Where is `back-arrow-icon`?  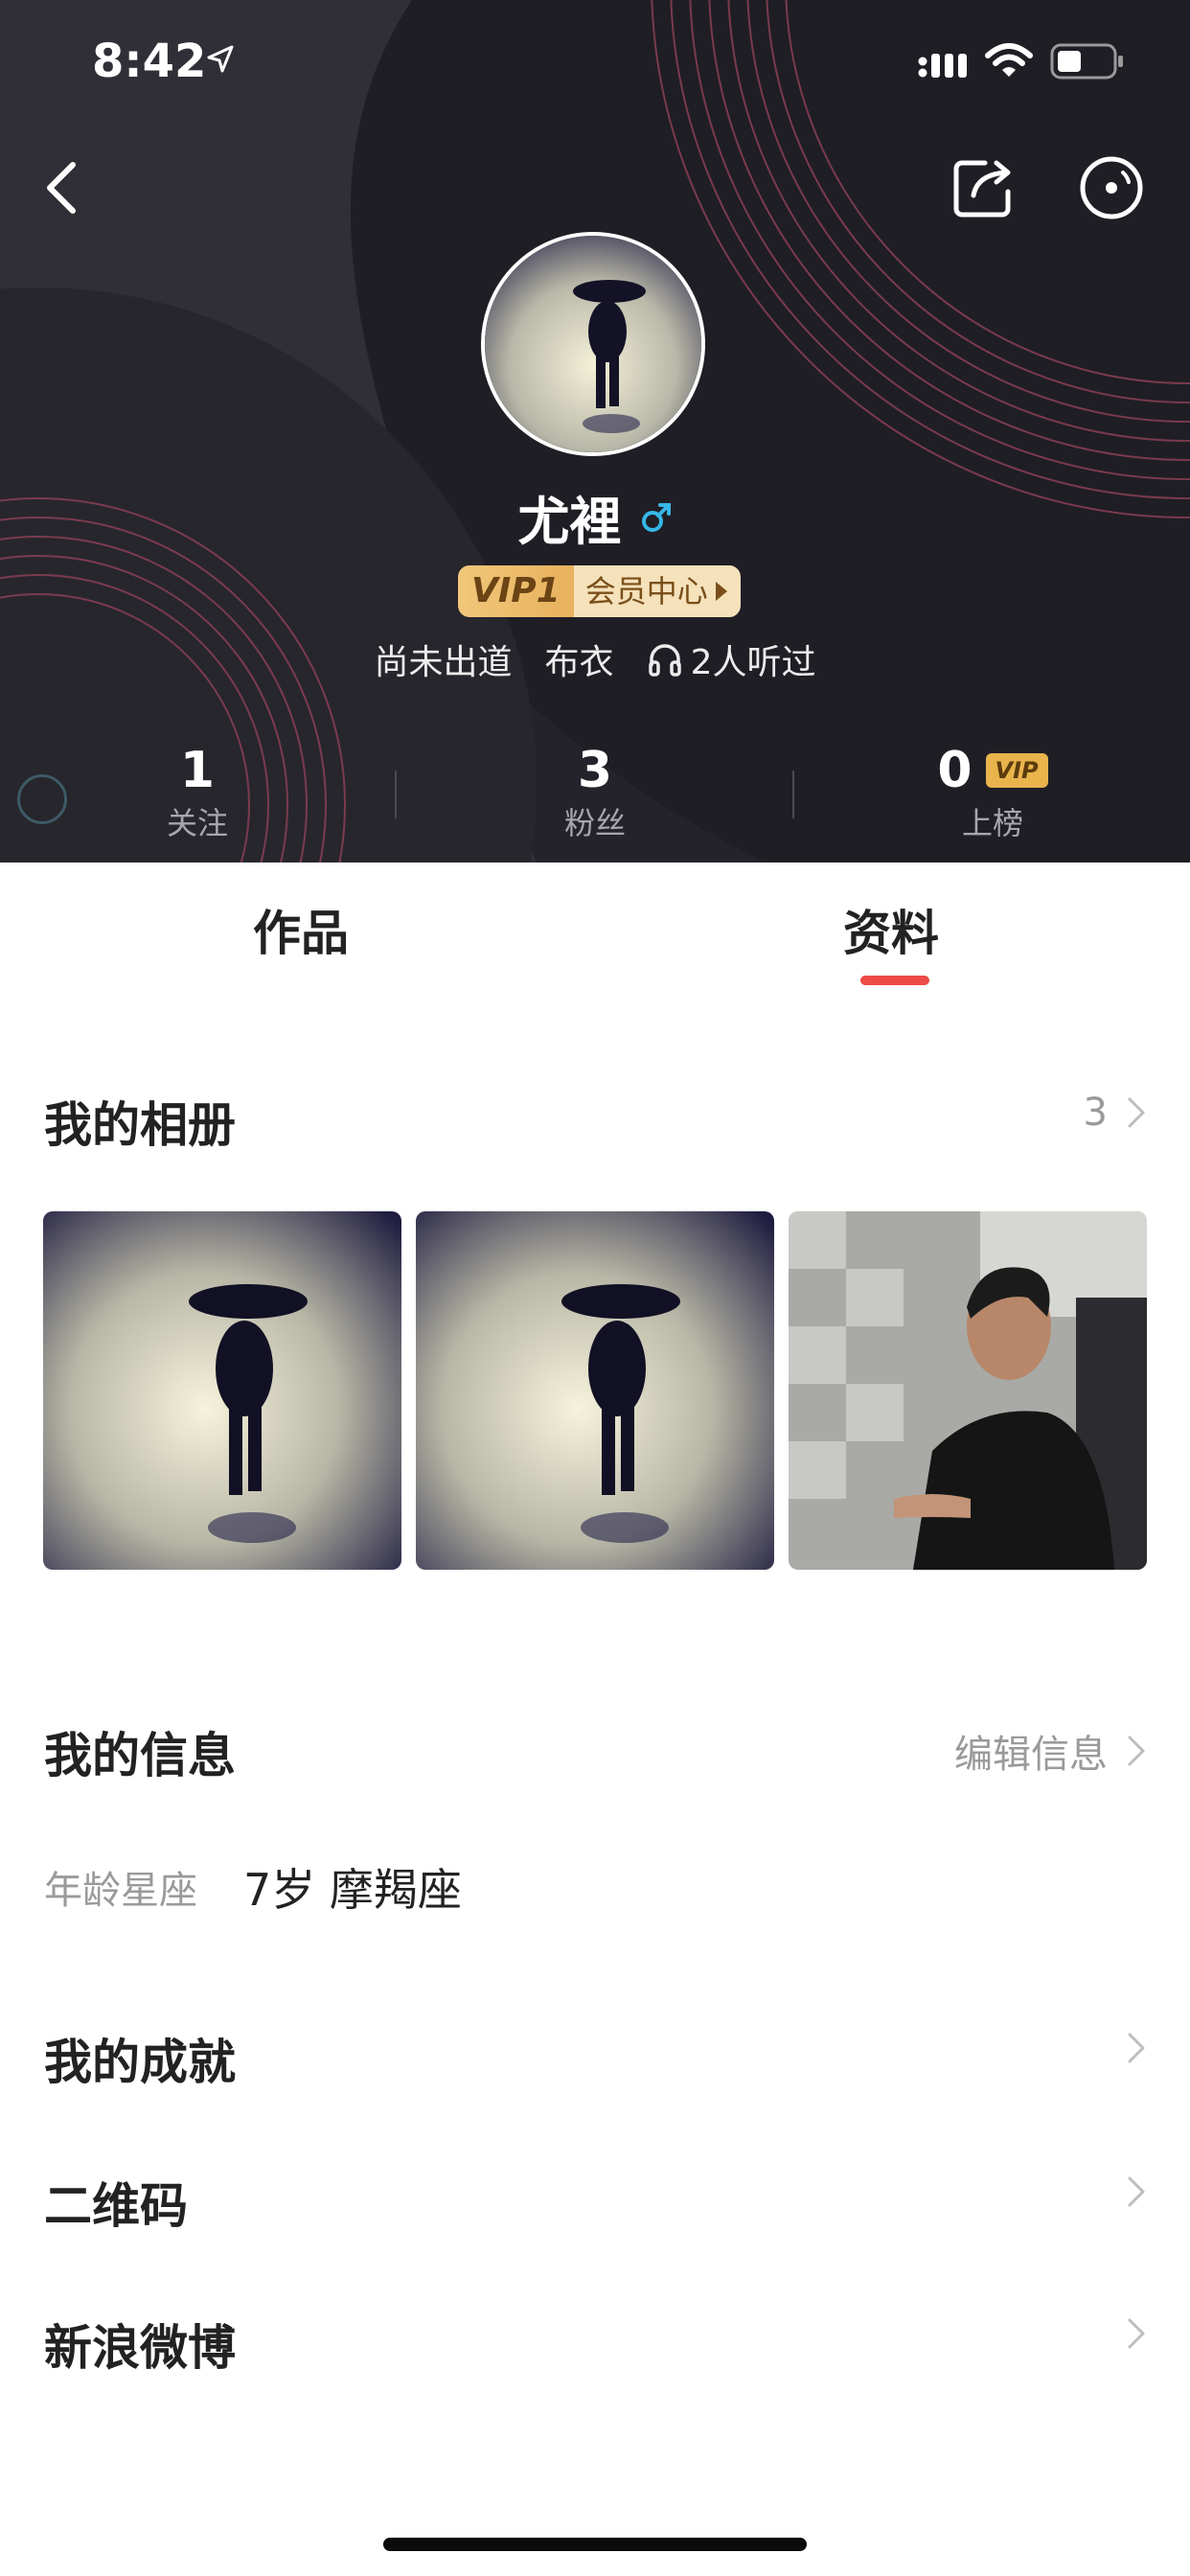 back-arrow-icon is located at coordinates (65, 187).